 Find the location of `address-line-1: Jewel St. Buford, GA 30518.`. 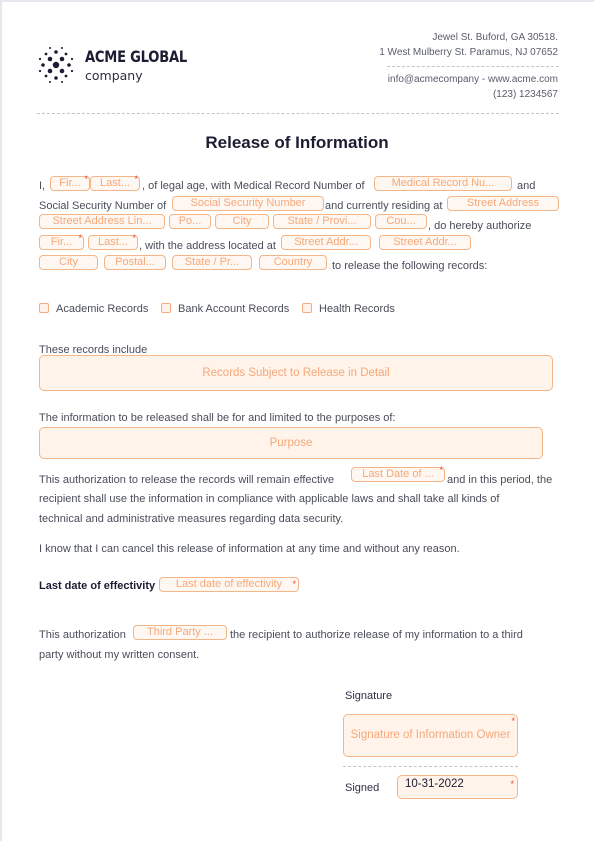

address-line-1: Jewel St. Buford, GA 30518. is located at coordinates (495, 37).